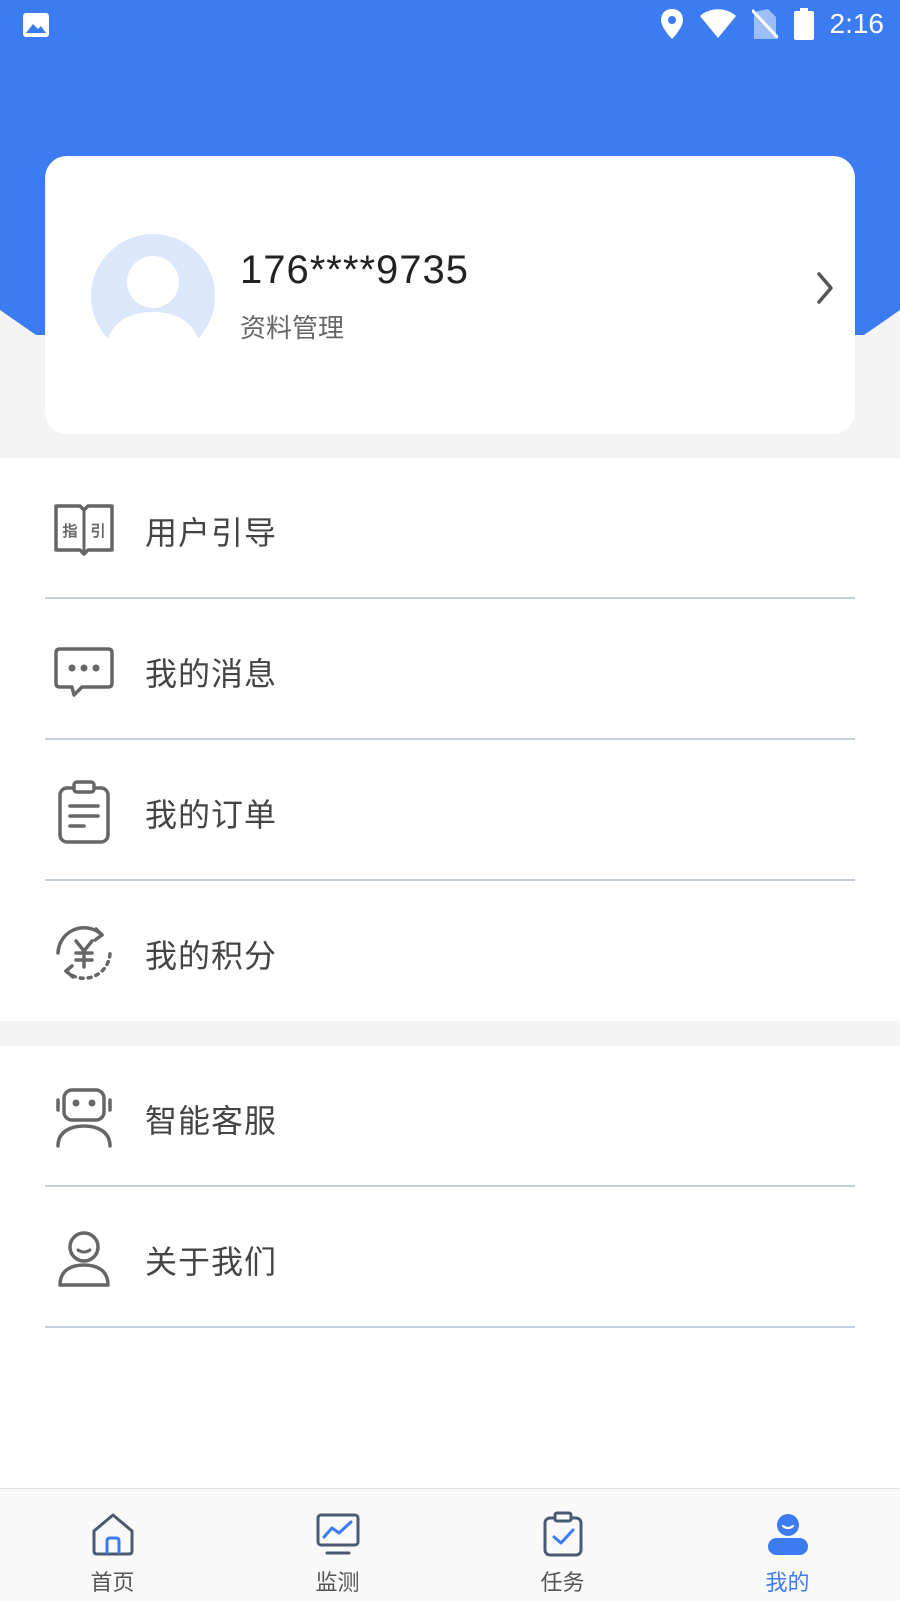  What do you see at coordinates (825, 288) in the screenshot?
I see `chevron-right-icon` at bounding box center [825, 288].